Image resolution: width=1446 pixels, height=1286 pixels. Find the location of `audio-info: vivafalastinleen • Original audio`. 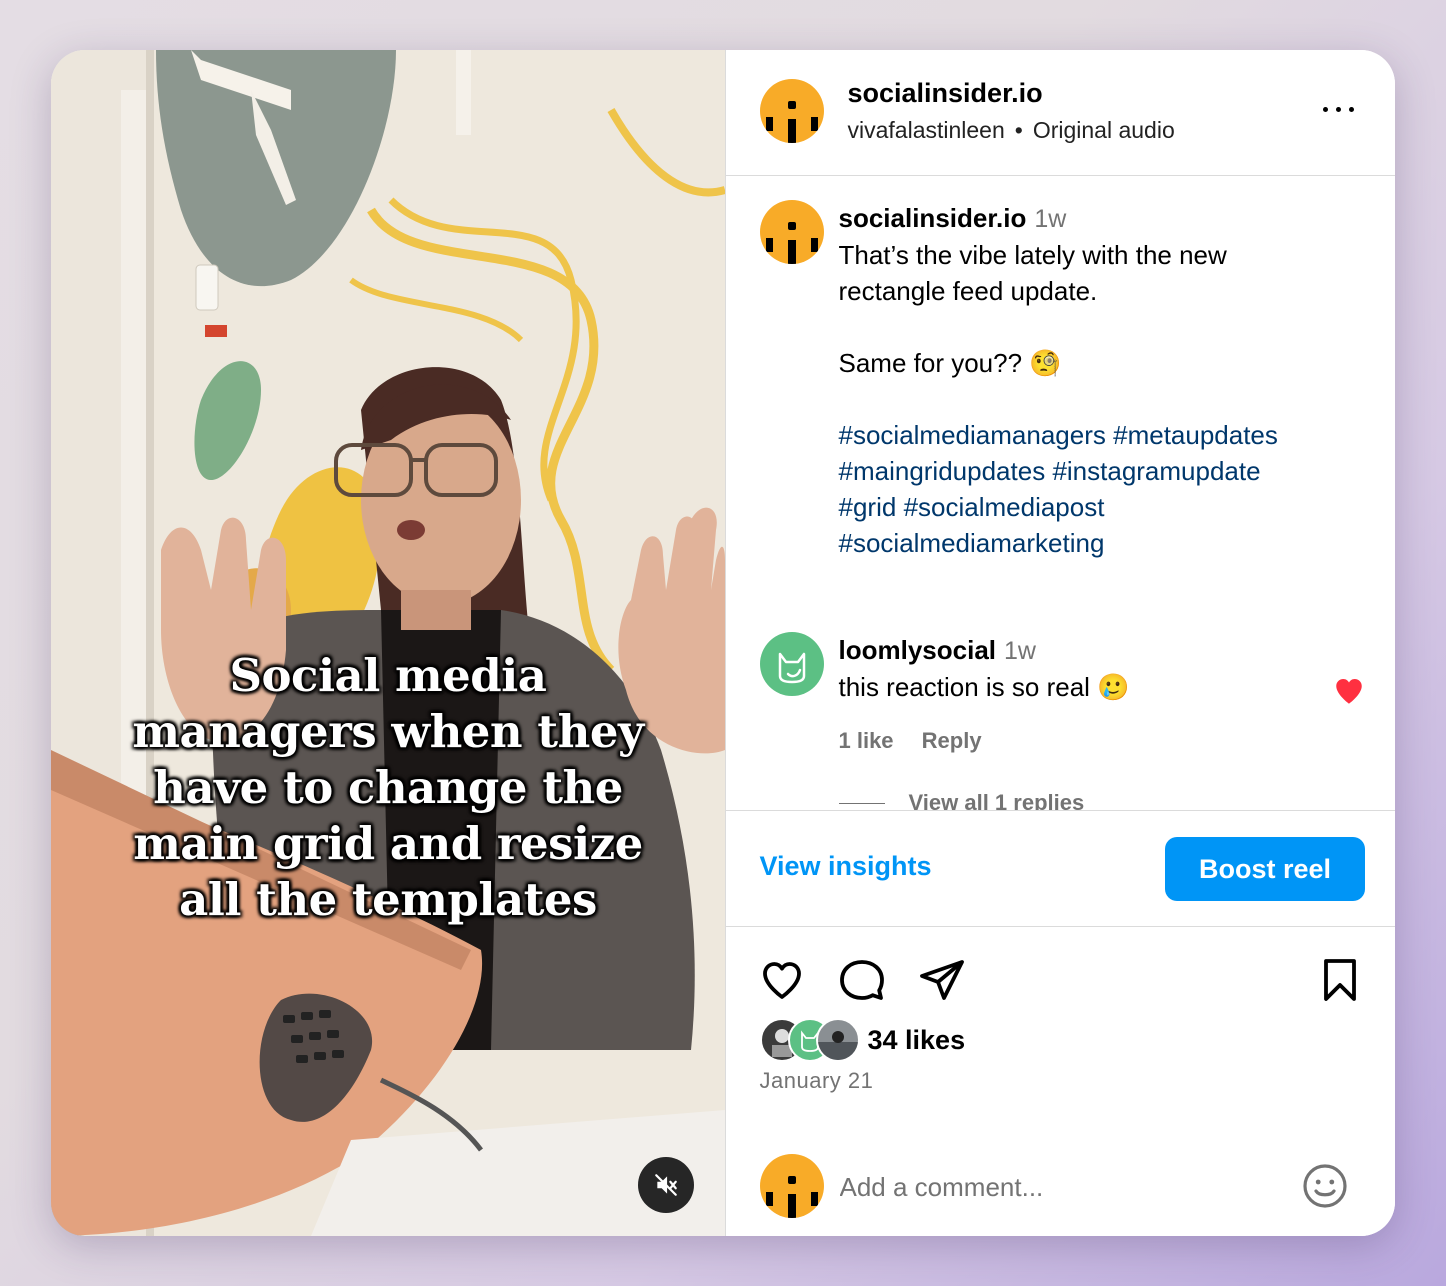

audio-info: vivafalastinleen • Original audio is located at coordinates (1011, 130).